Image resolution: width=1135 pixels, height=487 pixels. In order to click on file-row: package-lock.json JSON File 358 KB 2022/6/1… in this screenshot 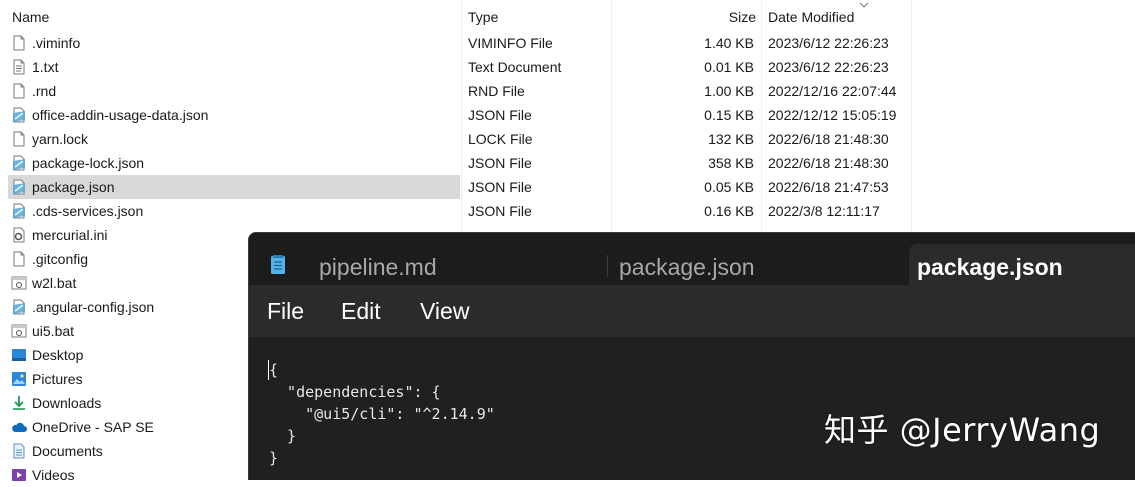, I will do `click(456, 163)`.